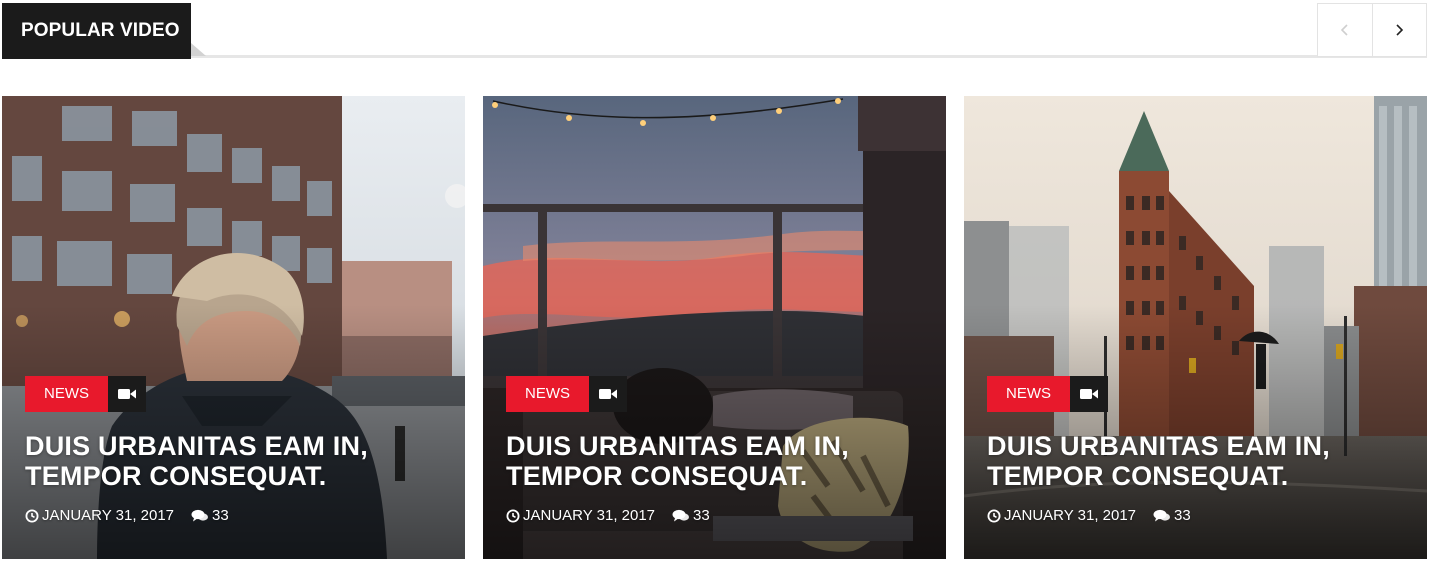 The image size is (1430, 563). I want to click on chevron-left-icon, so click(1344, 30).